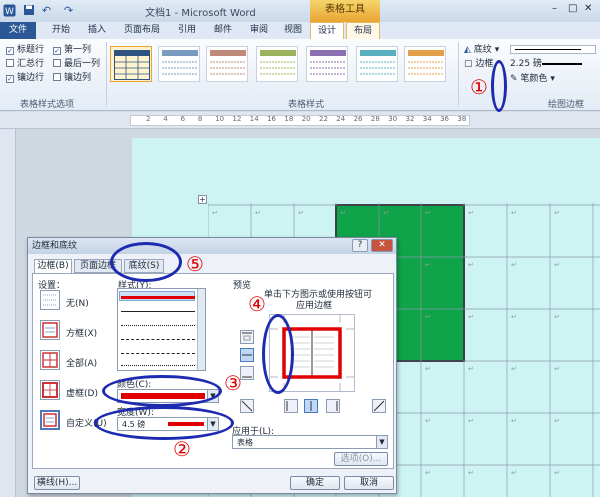 Image resolution: width=600 pixels, height=497 pixels. I want to click on tab-design: 设计, so click(327, 30).